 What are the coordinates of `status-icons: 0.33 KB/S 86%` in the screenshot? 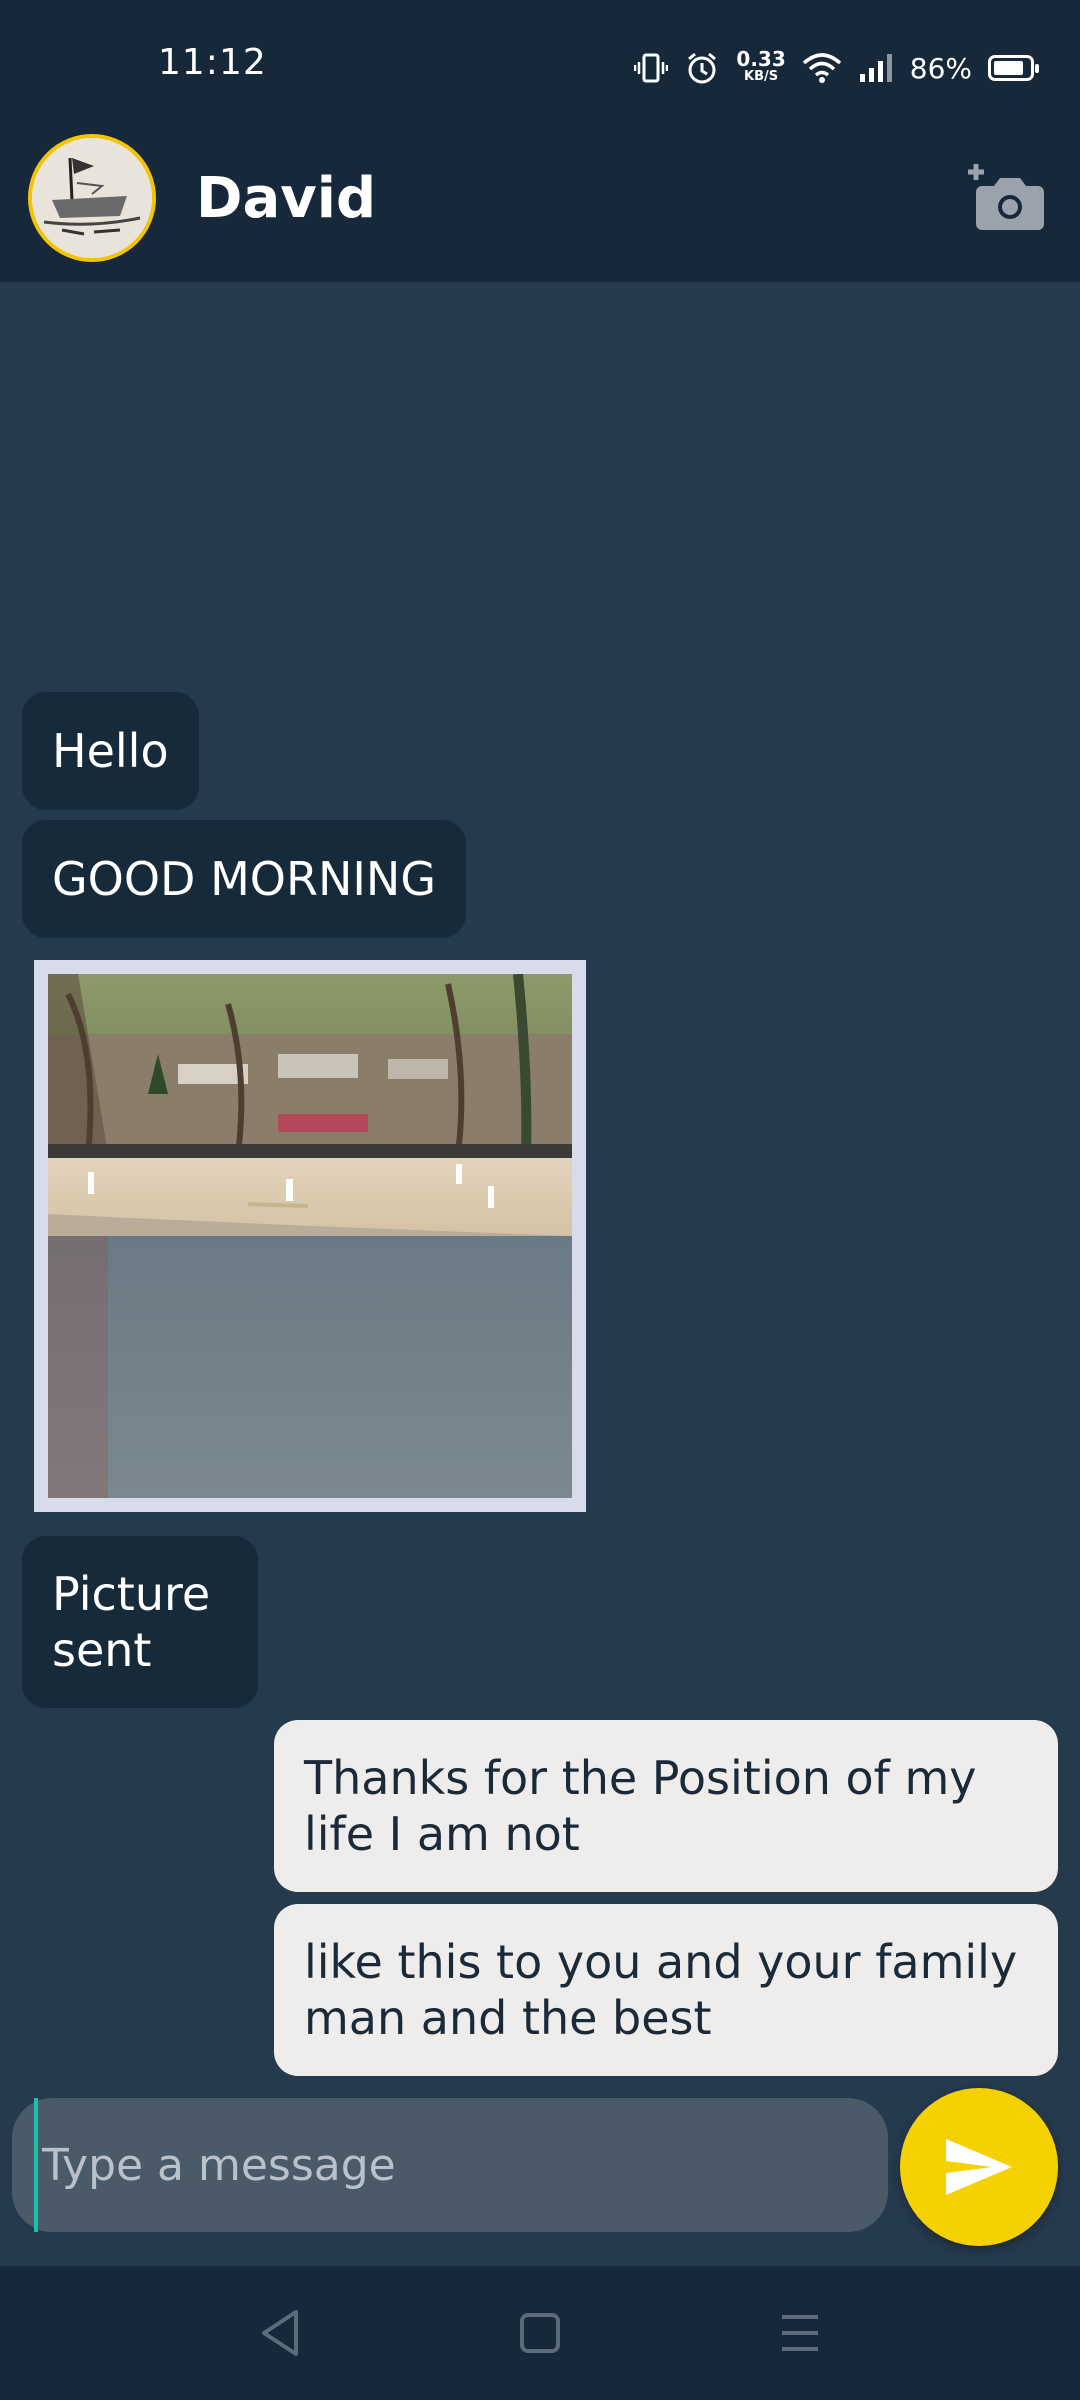 It's located at (836, 67).